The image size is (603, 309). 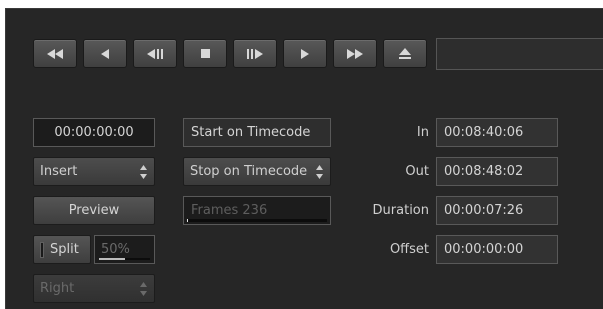 What do you see at coordinates (409, 249) in the screenshot?
I see `offset-label: Offset` at bounding box center [409, 249].